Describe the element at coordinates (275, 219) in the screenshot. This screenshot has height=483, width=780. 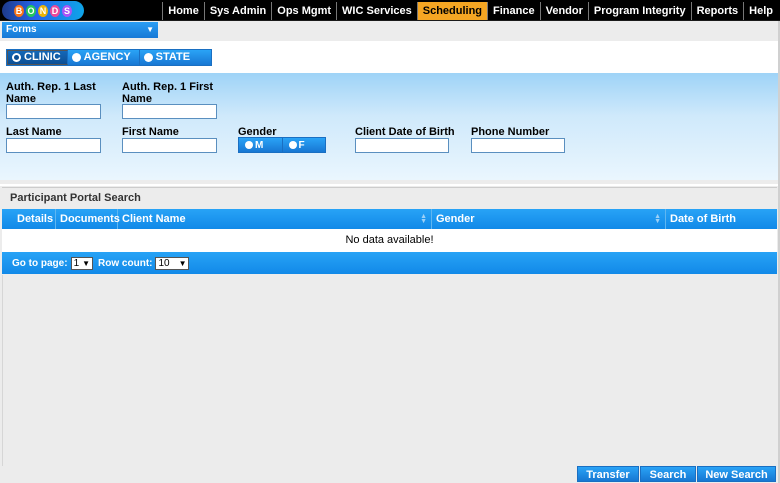
I see `col-client-name: Client Name ▲ ▼` at that location.